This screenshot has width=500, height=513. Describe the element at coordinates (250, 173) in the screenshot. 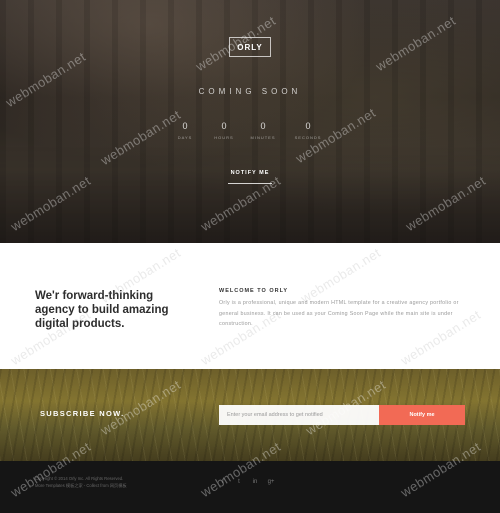

I see `notify-me-link: NOTIFY ME` at that location.